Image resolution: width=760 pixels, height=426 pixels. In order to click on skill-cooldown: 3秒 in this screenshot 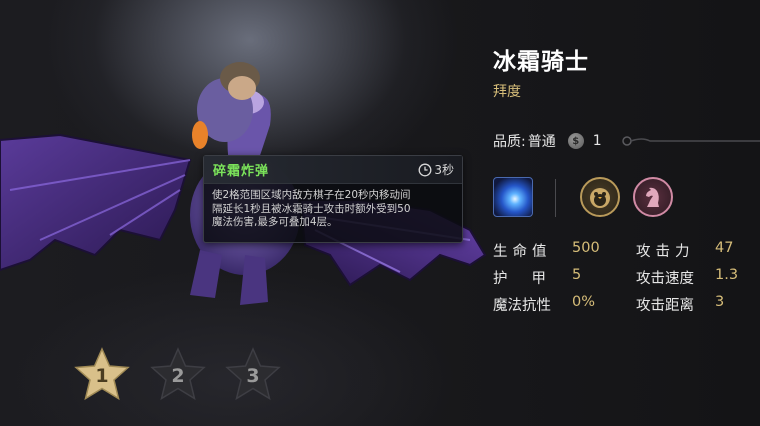, I will do `click(436, 169)`.